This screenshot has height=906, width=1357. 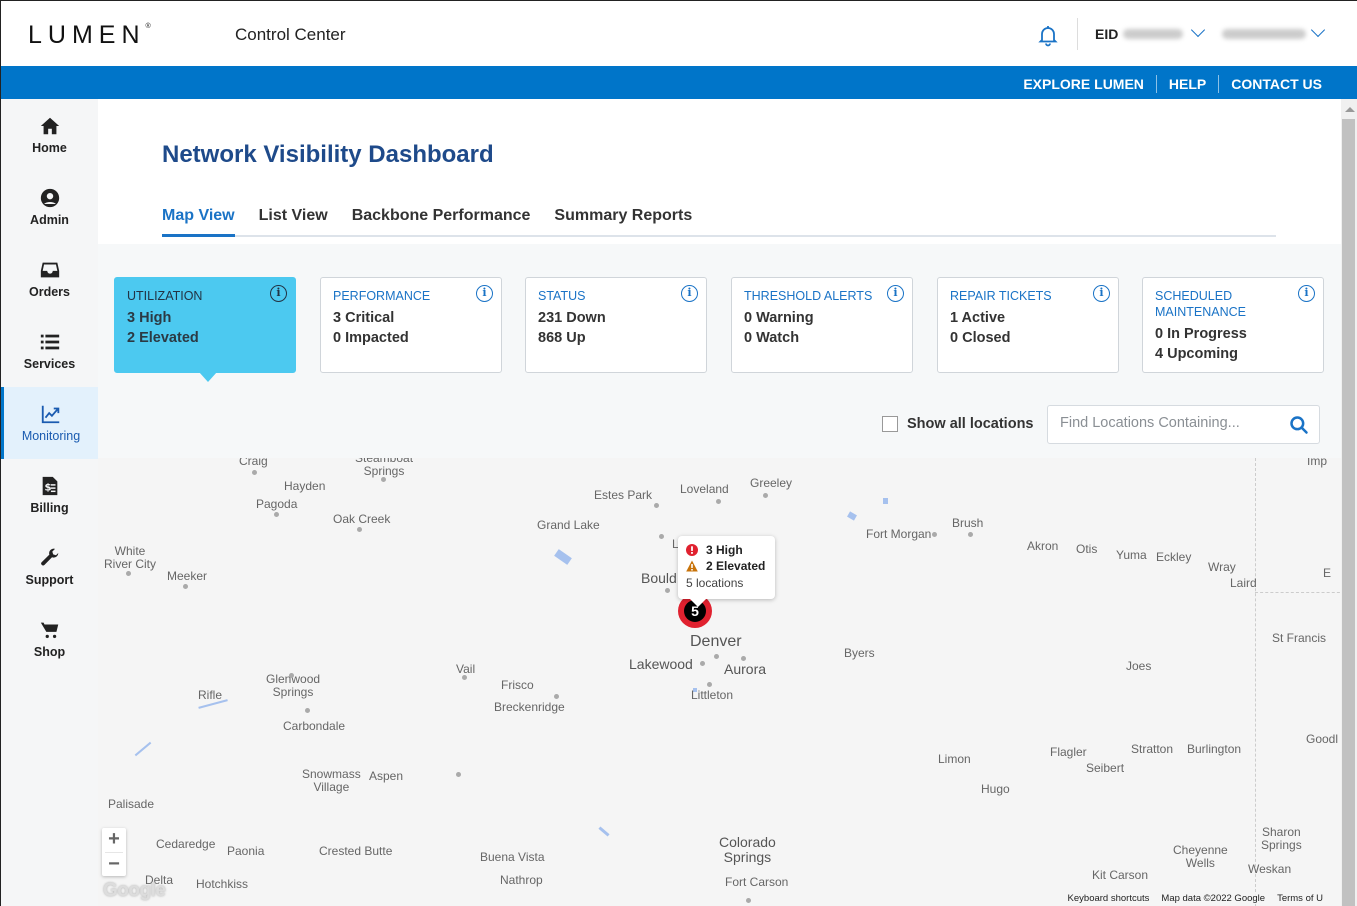 I want to click on city-label: Meeker, so click(x=187, y=576).